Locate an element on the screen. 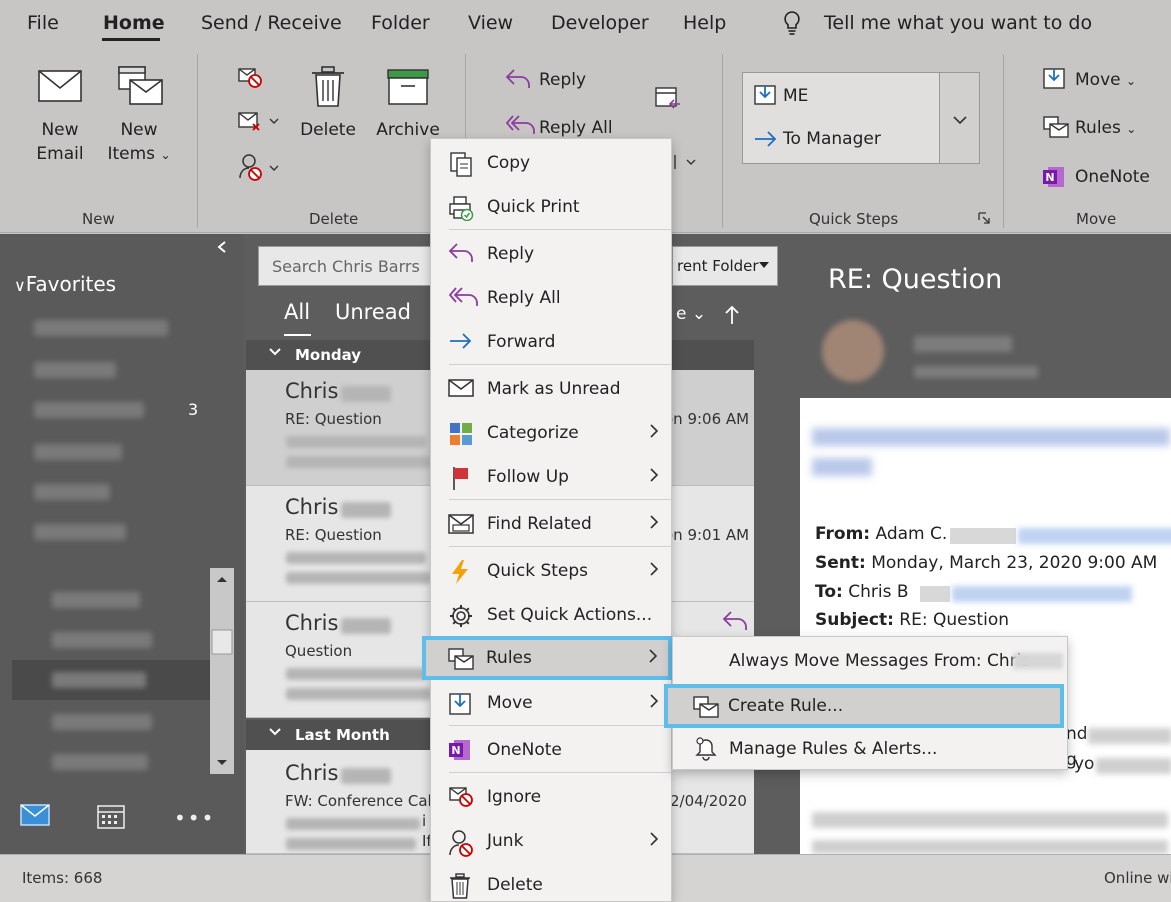 The height and width of the screenshot is (902, 1171). rules-label: Rules is located at coordinates (1098, 128).